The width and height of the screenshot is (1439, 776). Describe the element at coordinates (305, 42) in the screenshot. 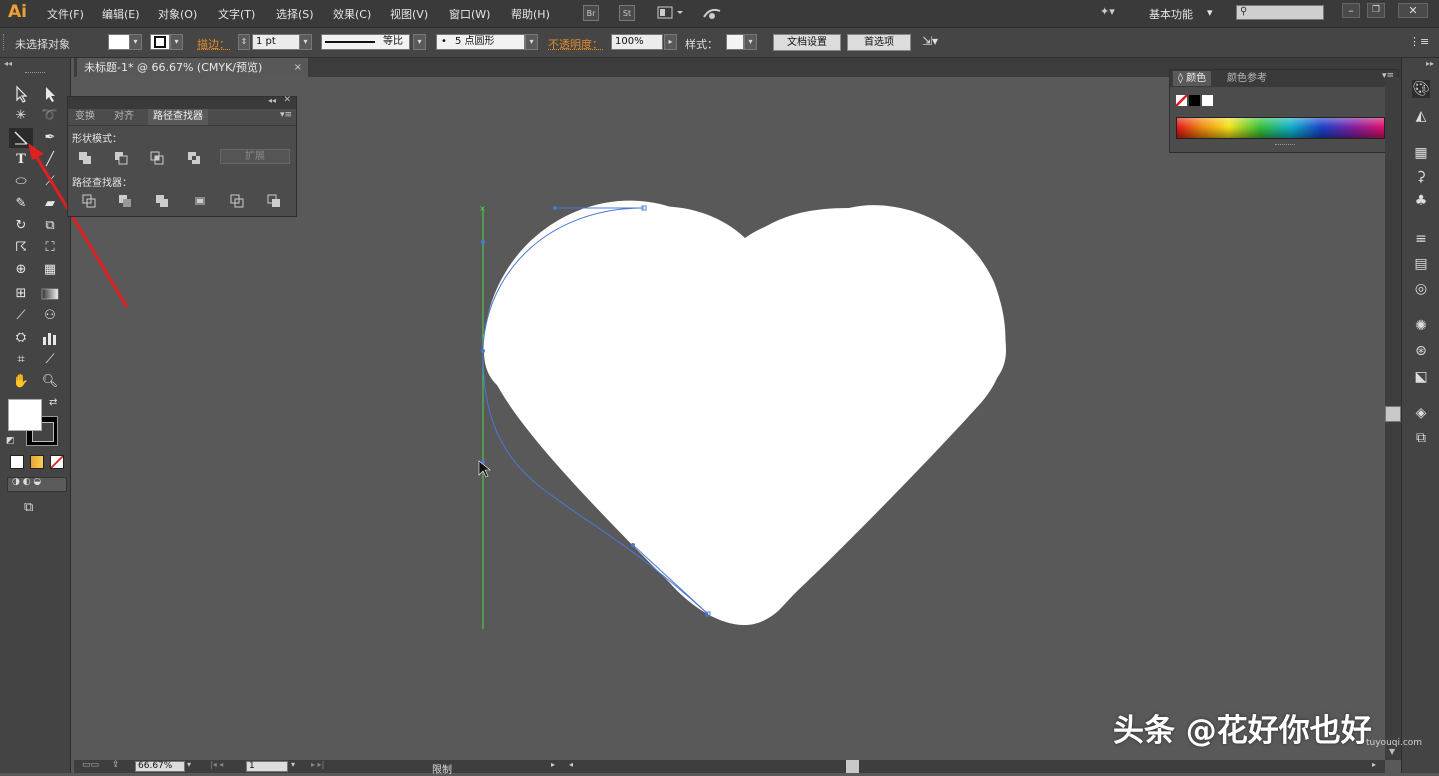

I see `stroke-weight-dropdown: ▾` at that location.